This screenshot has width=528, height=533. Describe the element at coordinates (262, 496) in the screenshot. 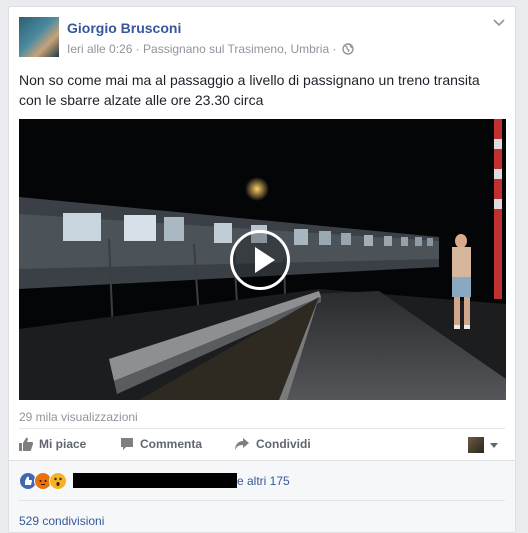

I see `feedback-section: e altri 175 529 condivisioni` at that location.